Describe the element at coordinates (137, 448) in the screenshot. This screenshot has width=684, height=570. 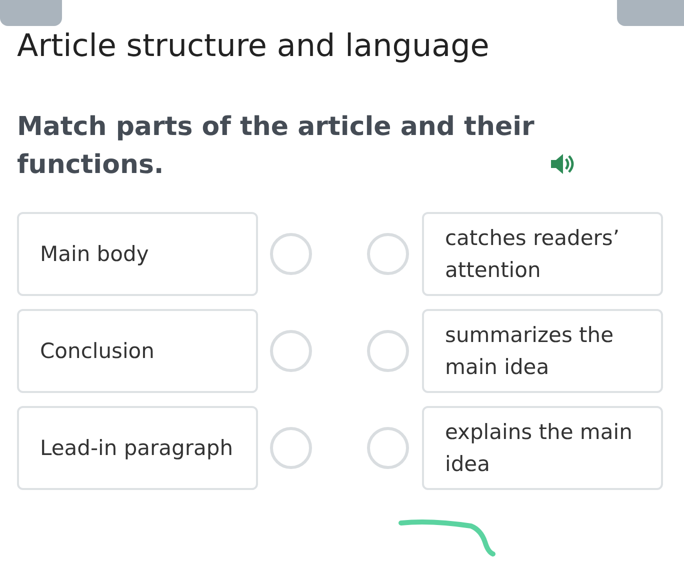
I see `answer-card: Lead-in paragraph` at that location.